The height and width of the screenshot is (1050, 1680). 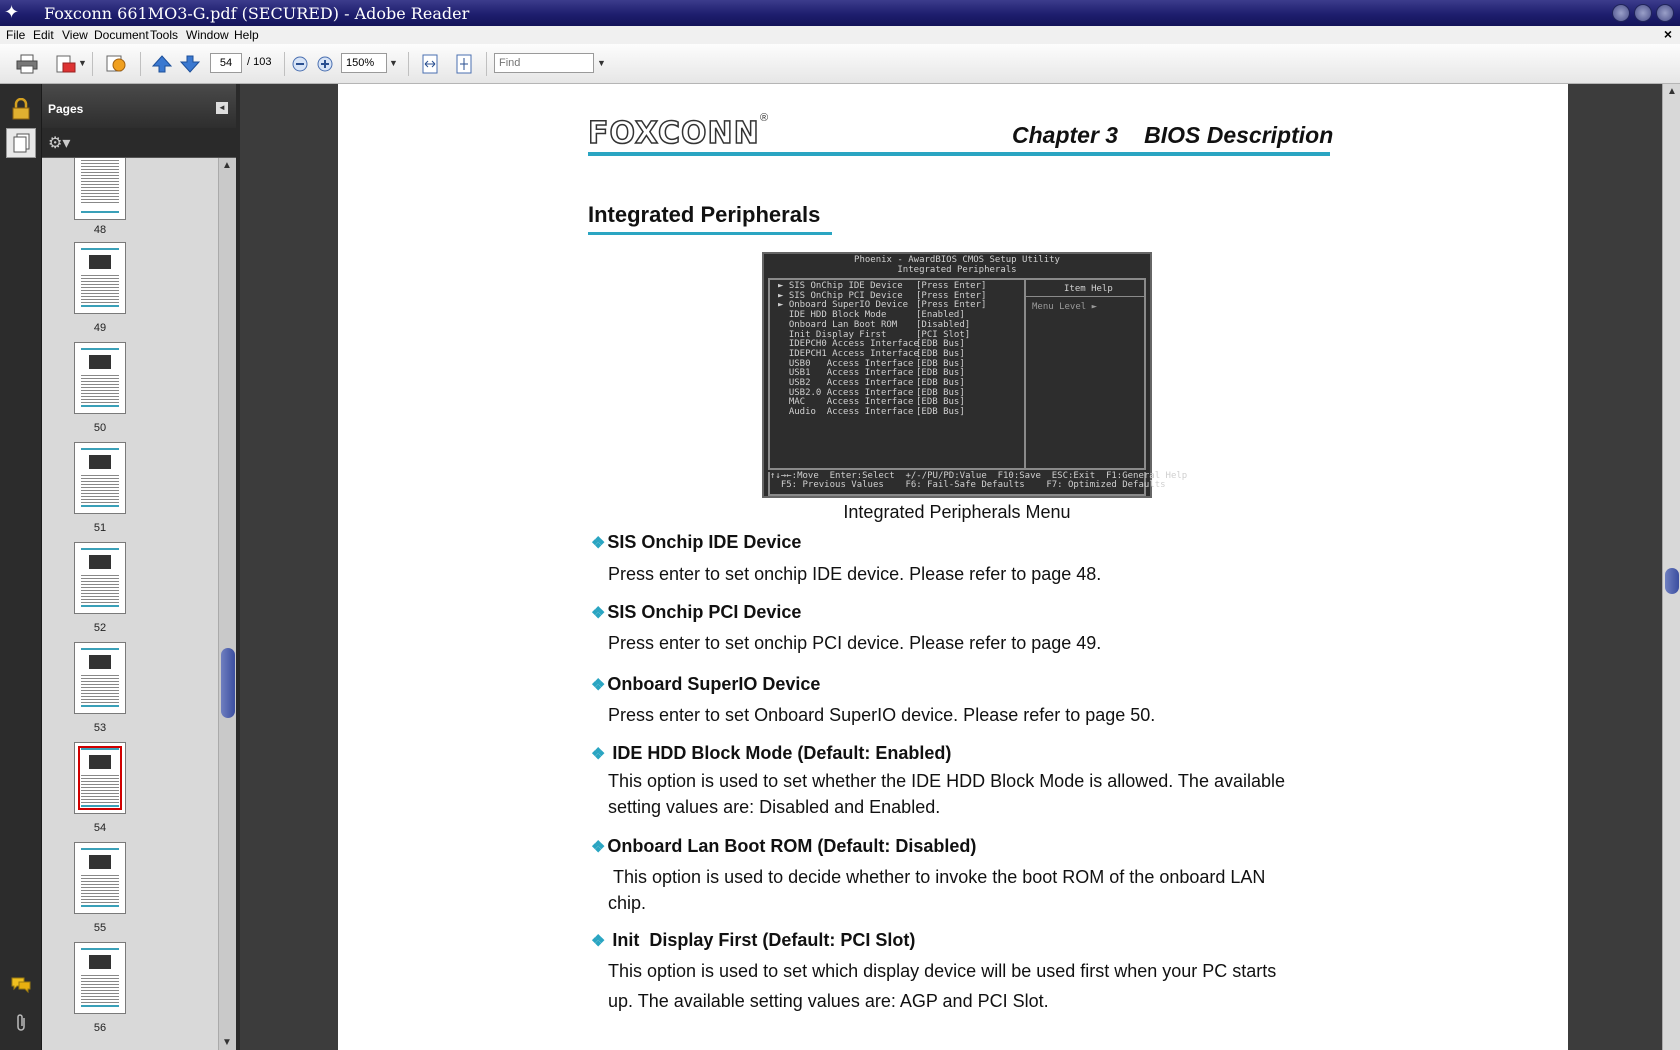 What do you see at coordinates (706, 684) in the screenshot?
I see `option-title: ❖ Onboard SuperIO Device` at bounding box center [706, 684].